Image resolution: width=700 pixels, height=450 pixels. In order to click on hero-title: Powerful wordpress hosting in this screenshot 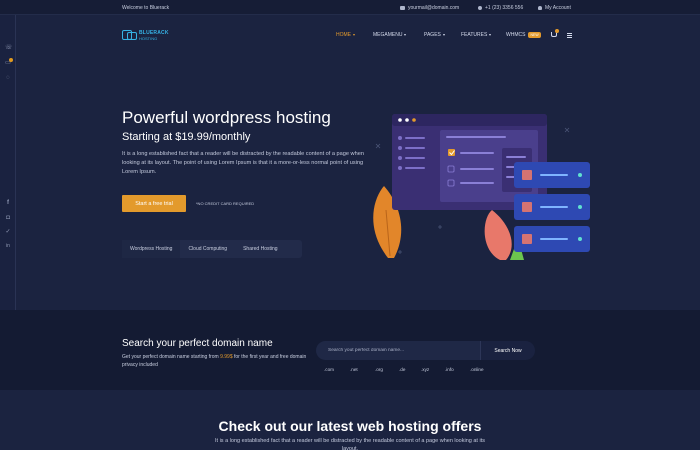, I will do `click(226, 117)`.